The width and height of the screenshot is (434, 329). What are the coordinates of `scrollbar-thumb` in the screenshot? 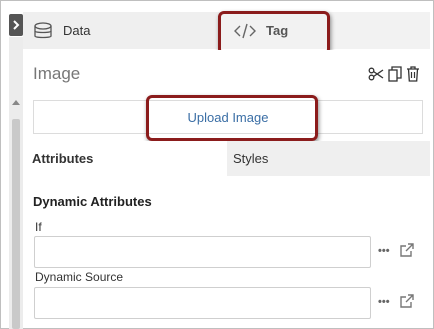 It's located at (16, 224).